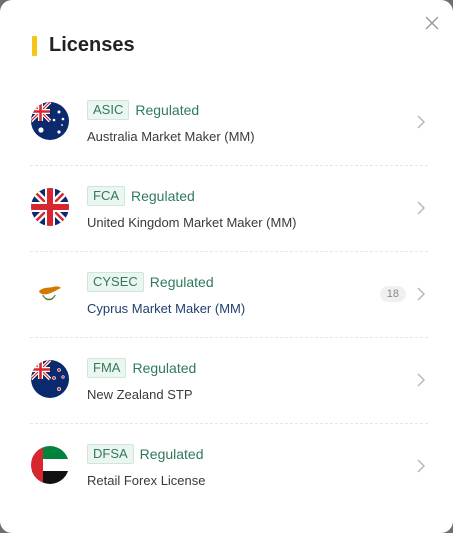 This screenshot has width=453, height=533. I want to click on modal-header: Licenses, so click(83, 45).